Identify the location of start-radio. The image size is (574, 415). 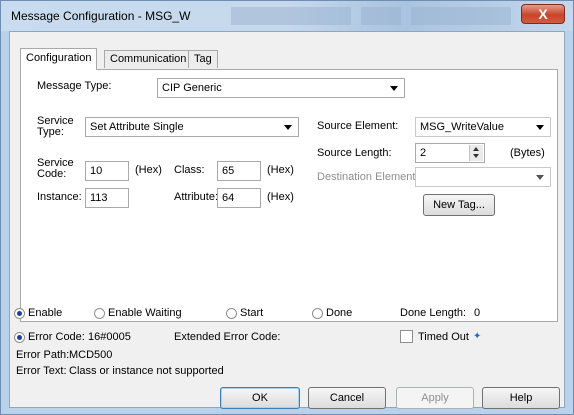
(231, 313).